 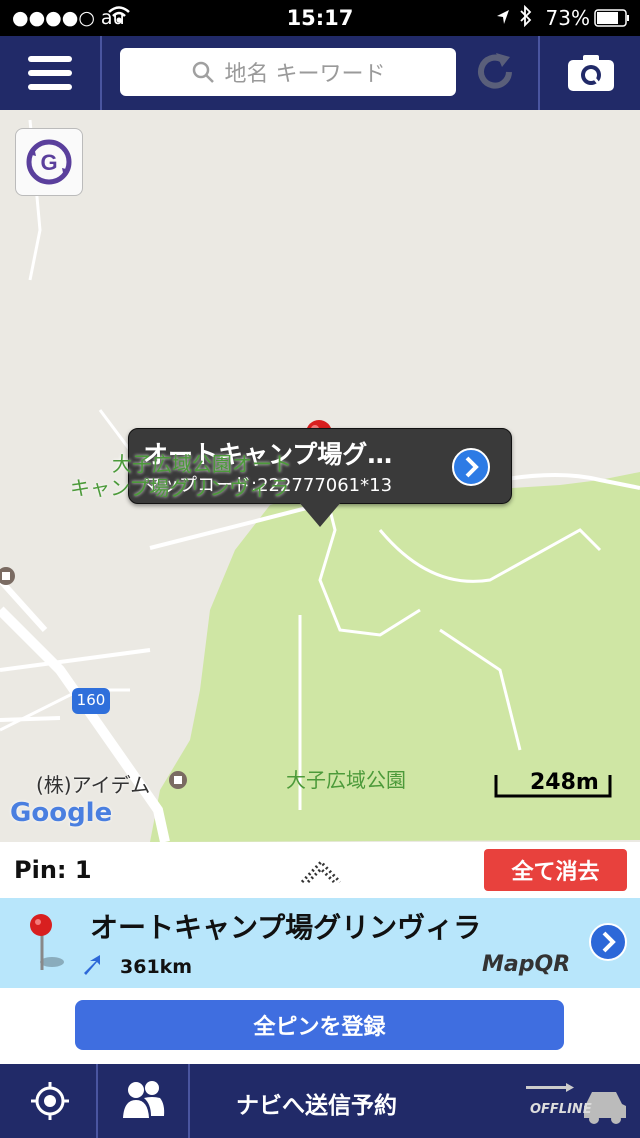 I want to click on result-row: オートキャンプ場グリンヴィラ 361km MapQR, so click(x=320, y=943).